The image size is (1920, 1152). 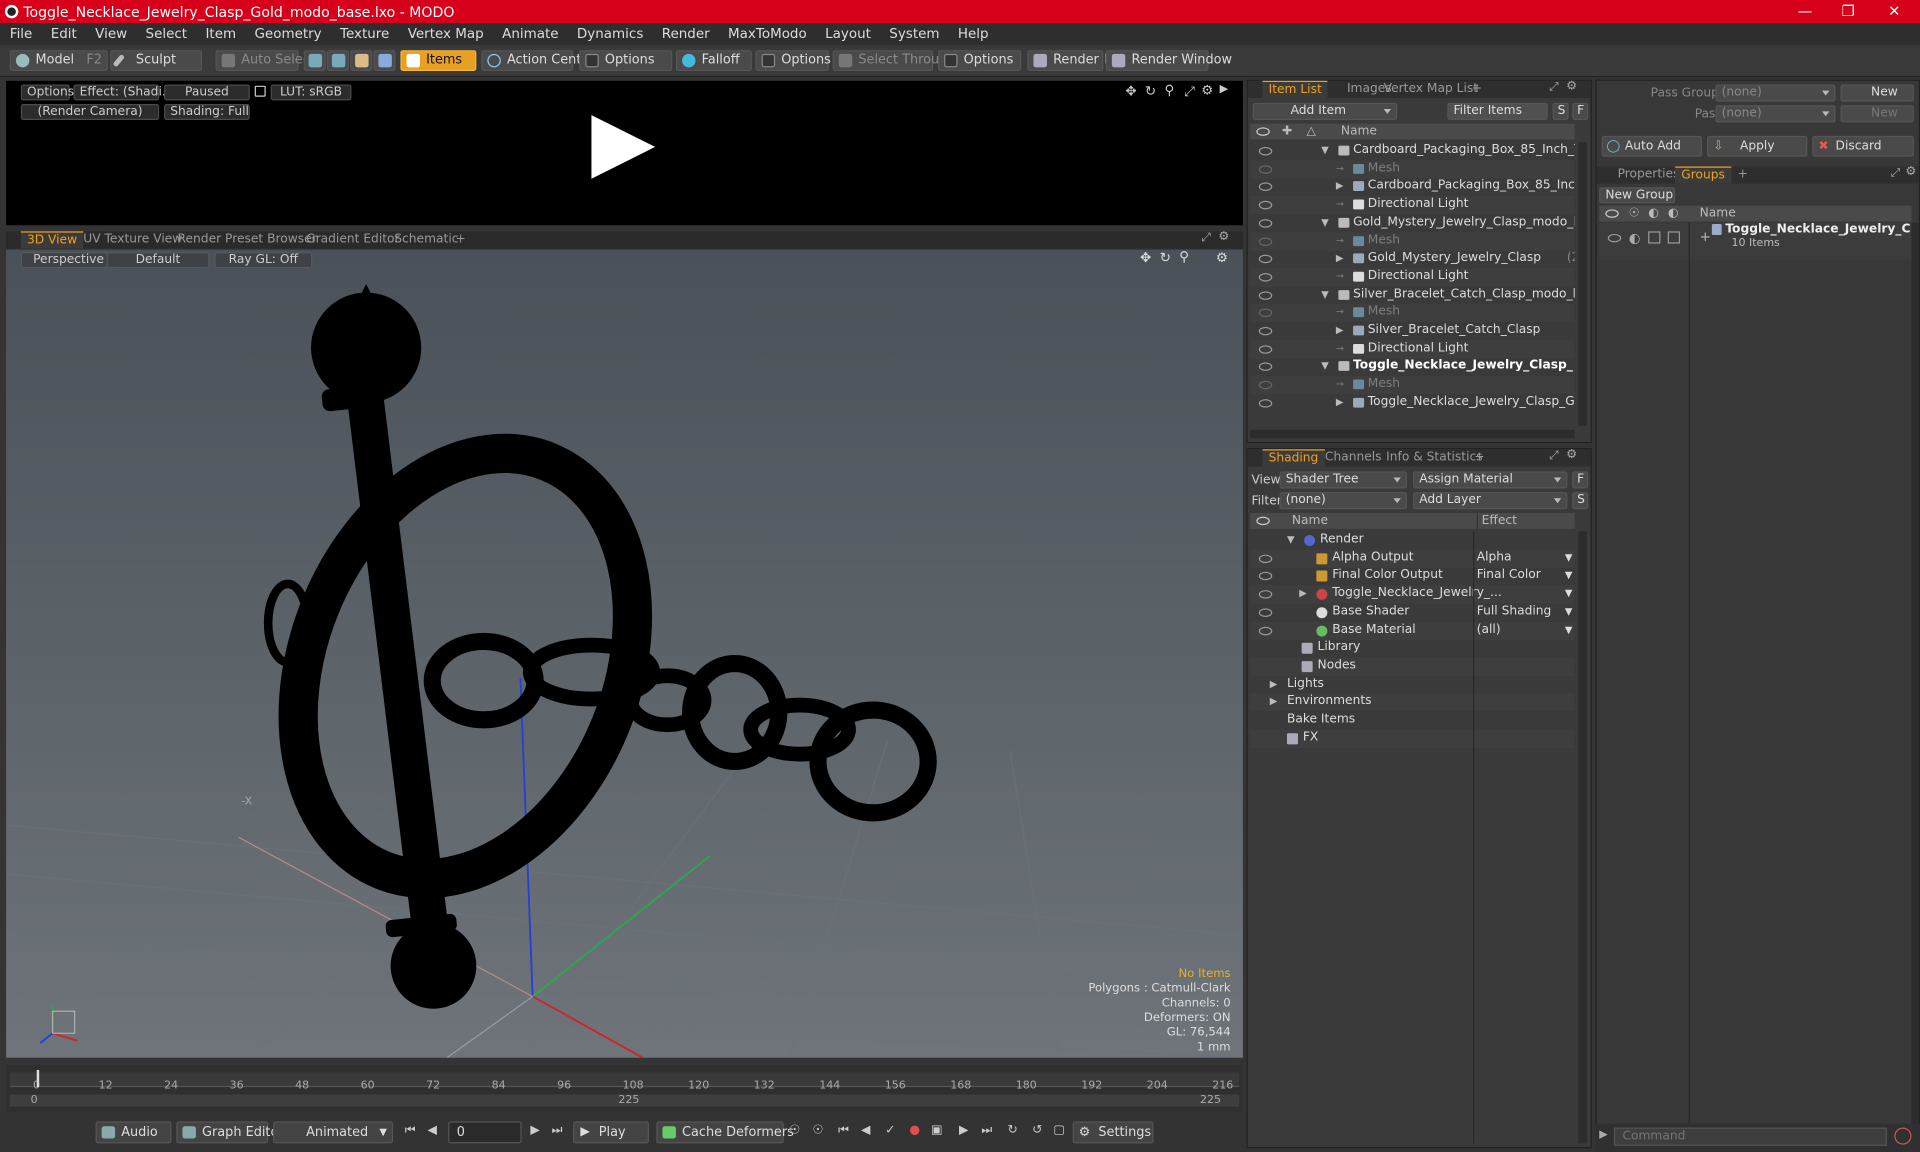 I want to click on item-list-row: ▶Silver_Bracelet_Catch_Clasp(2), so click(x=1412, y=331).